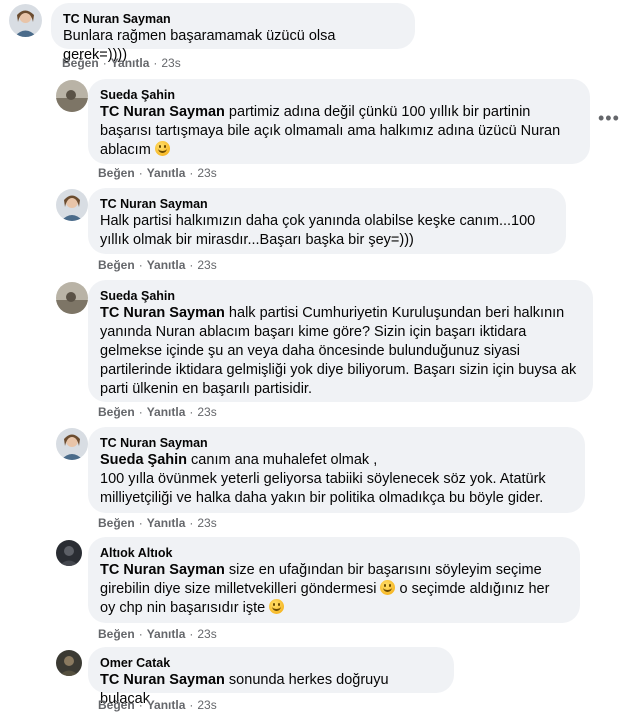  Describe the element at coordinates (334, 553) in the screenshot. I see `comment-author: Altıok Altıok` at that location.